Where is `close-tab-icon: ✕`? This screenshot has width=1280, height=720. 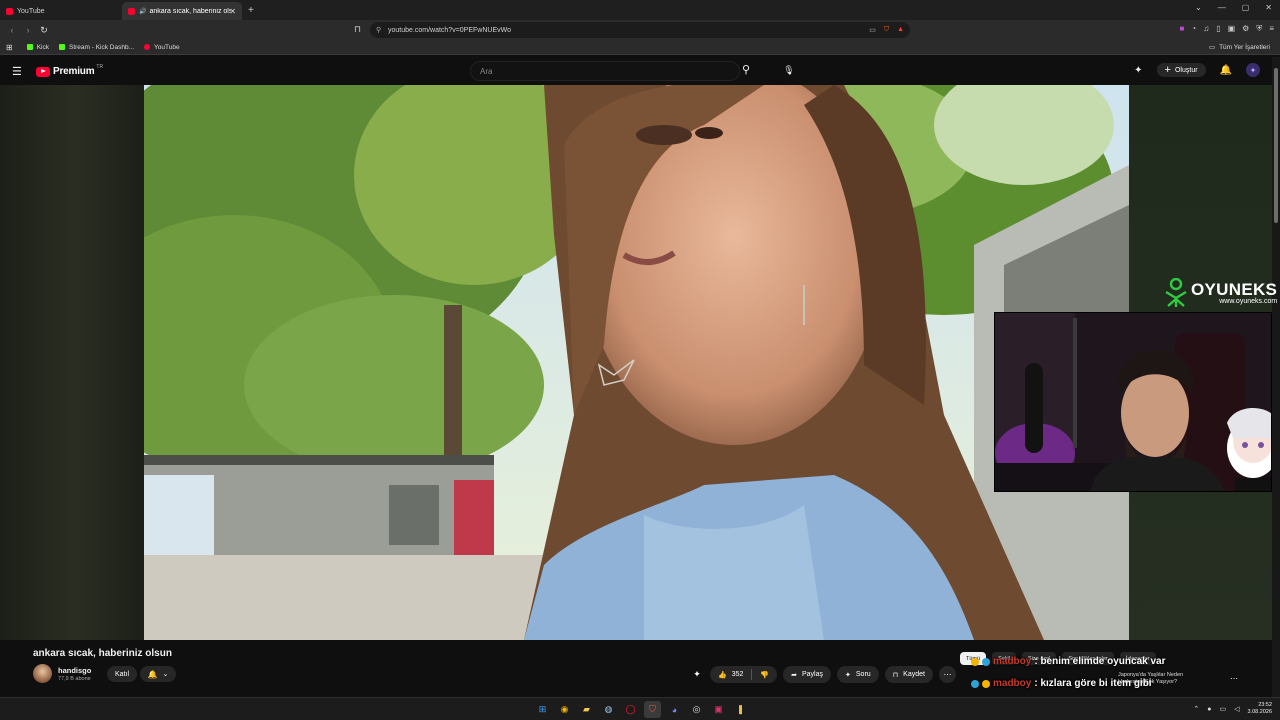
close-tab-icon: ✕ is located at coordinates (232, 11).